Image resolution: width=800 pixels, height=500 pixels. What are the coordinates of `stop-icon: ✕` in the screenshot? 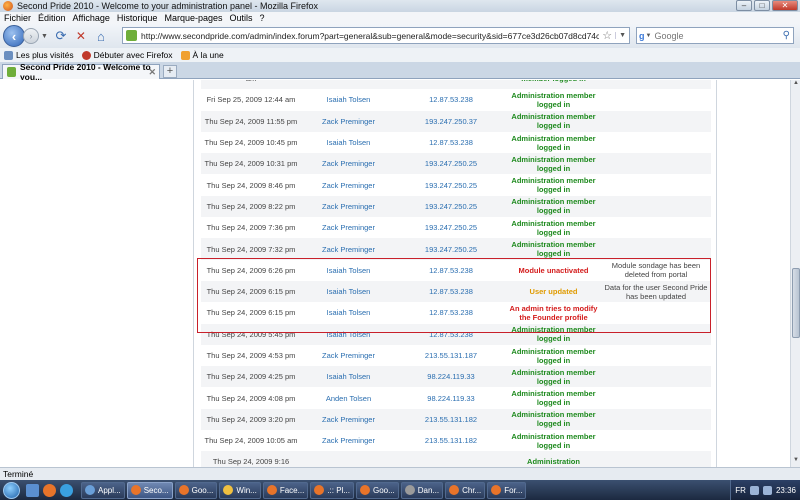 It's located at (81, 36).